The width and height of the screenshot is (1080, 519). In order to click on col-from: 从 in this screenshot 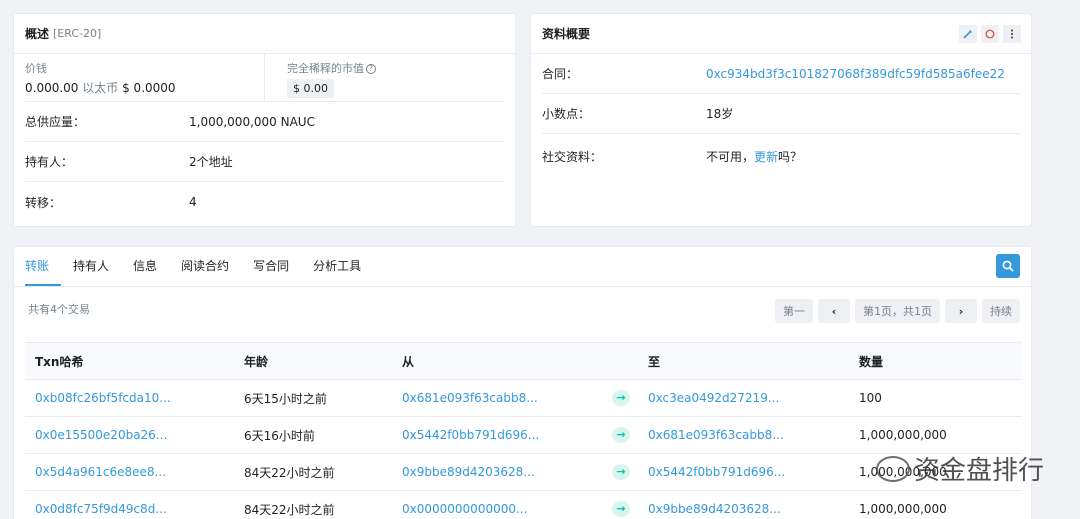, I will do `click(497, 361)`.